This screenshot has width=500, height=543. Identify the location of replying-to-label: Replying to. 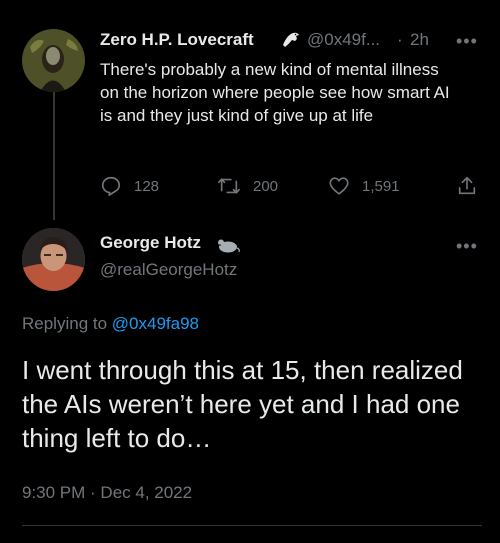
(67, 323).